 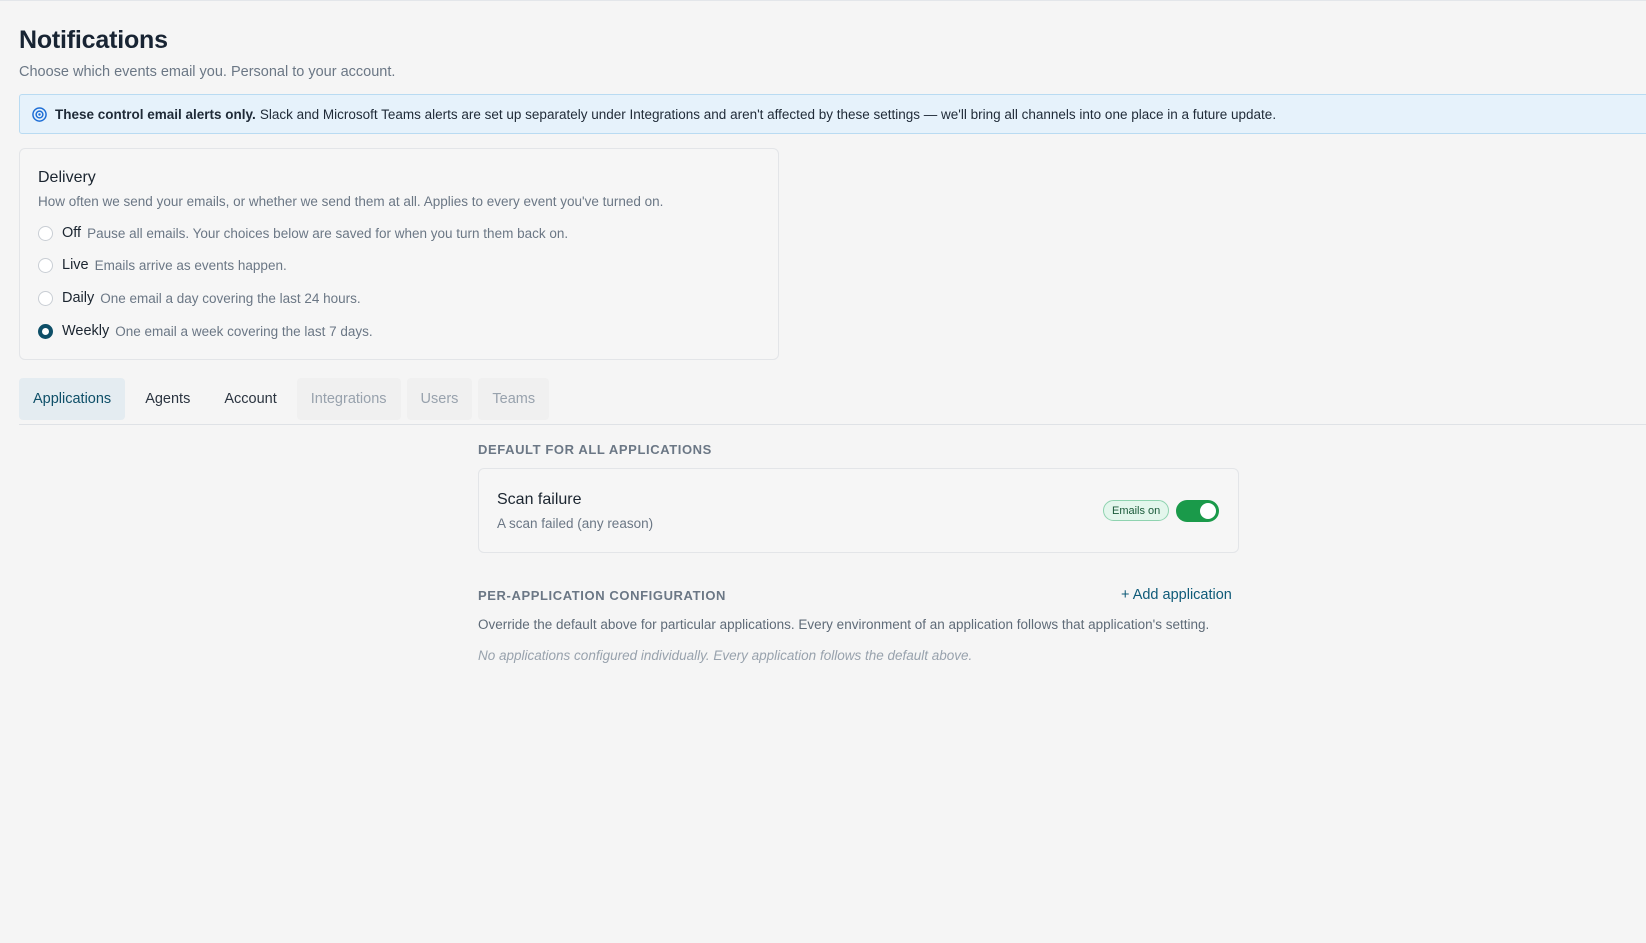 I want to click on tabs-divider, so click(x=832, y=424).